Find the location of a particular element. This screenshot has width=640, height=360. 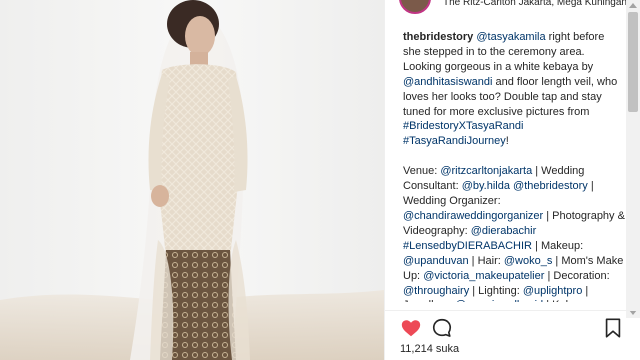

caption-link: @throughairy is located at coordinates (436, 291).